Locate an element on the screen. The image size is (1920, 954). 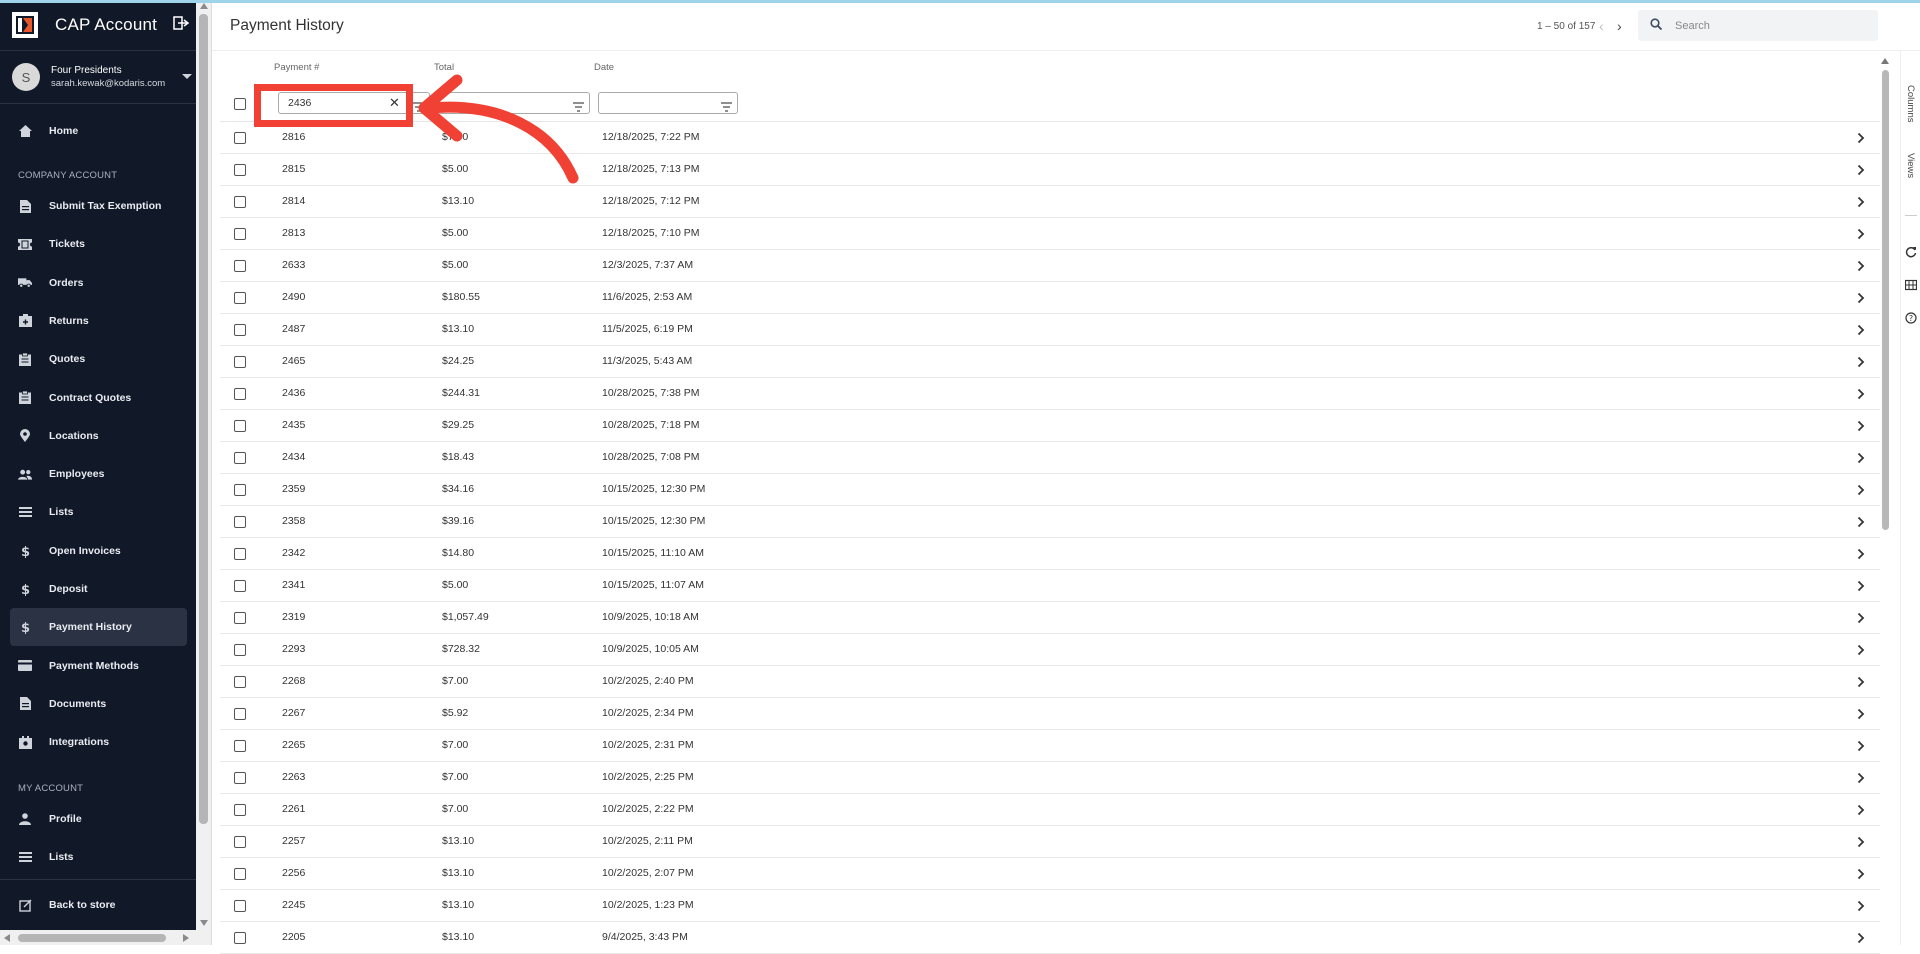
search-box is located at coordinates (1758, 25).